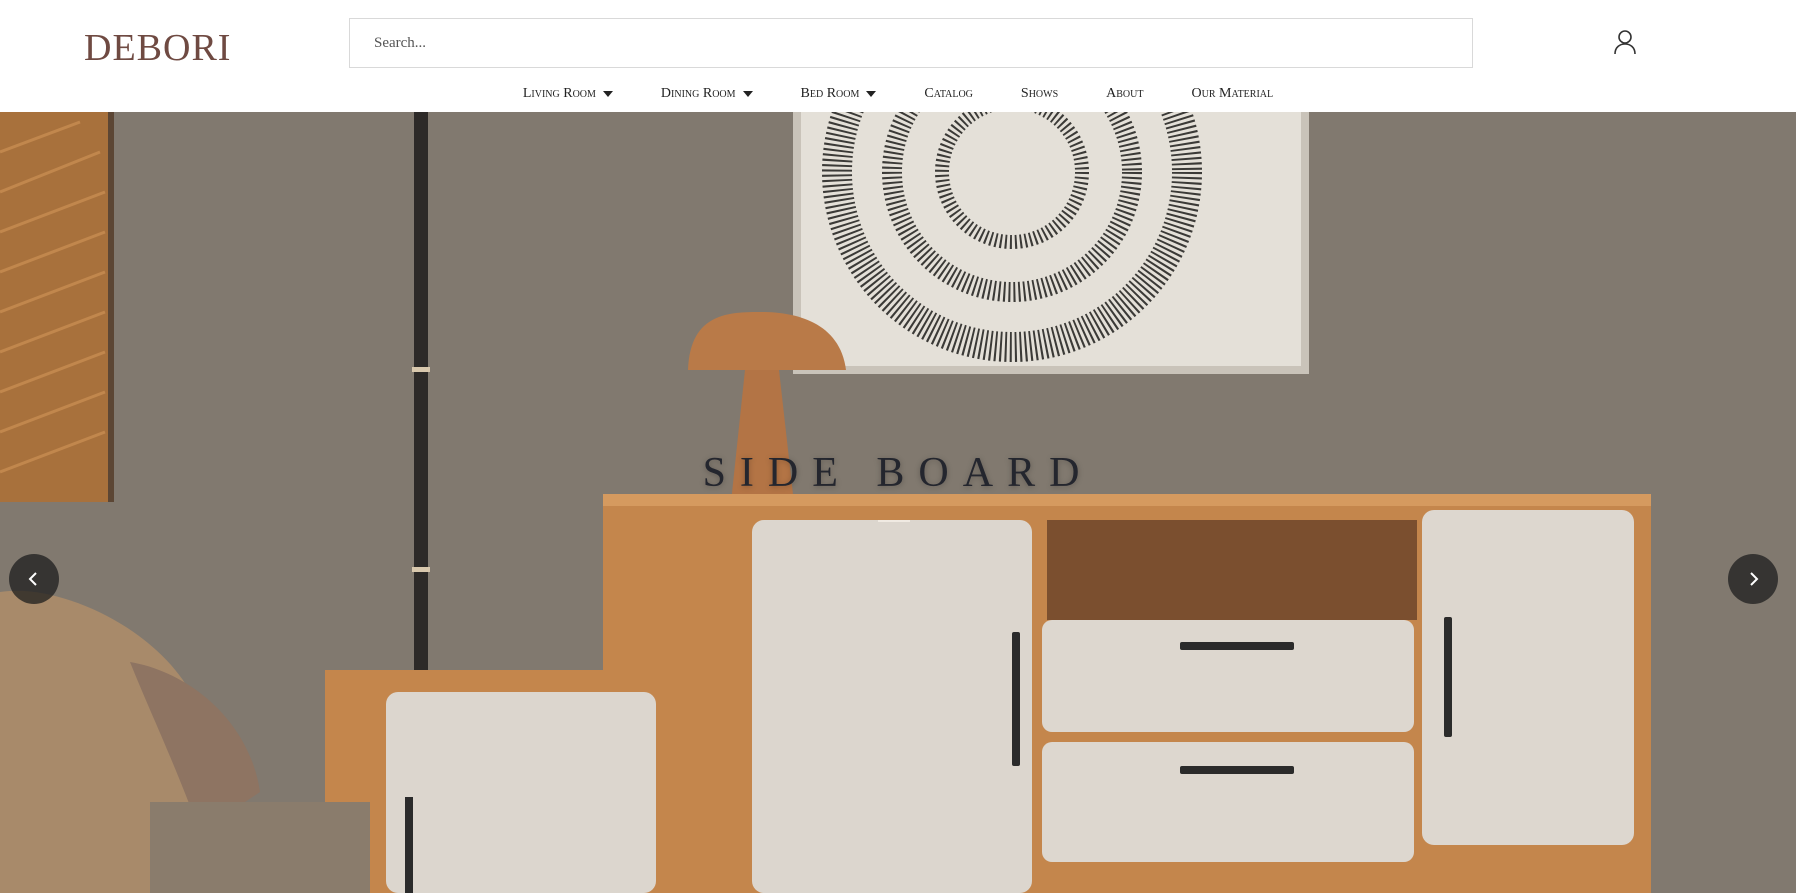 This screenshot has height=893, width=1796. I want to click on nav-item-label: Catalog, so click(948, 93).